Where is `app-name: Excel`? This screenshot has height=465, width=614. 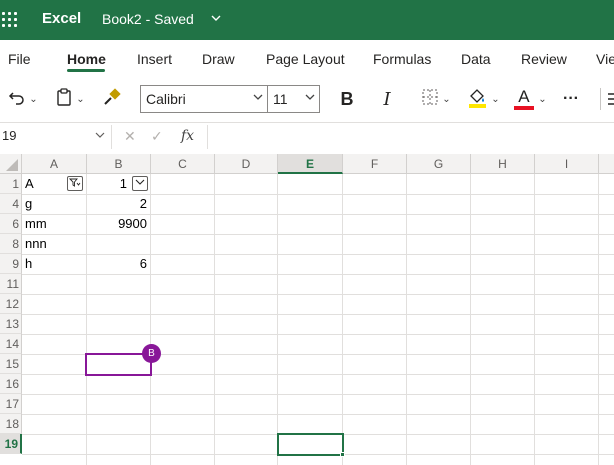
app-name: Excel is located at coordinates (61, 18).